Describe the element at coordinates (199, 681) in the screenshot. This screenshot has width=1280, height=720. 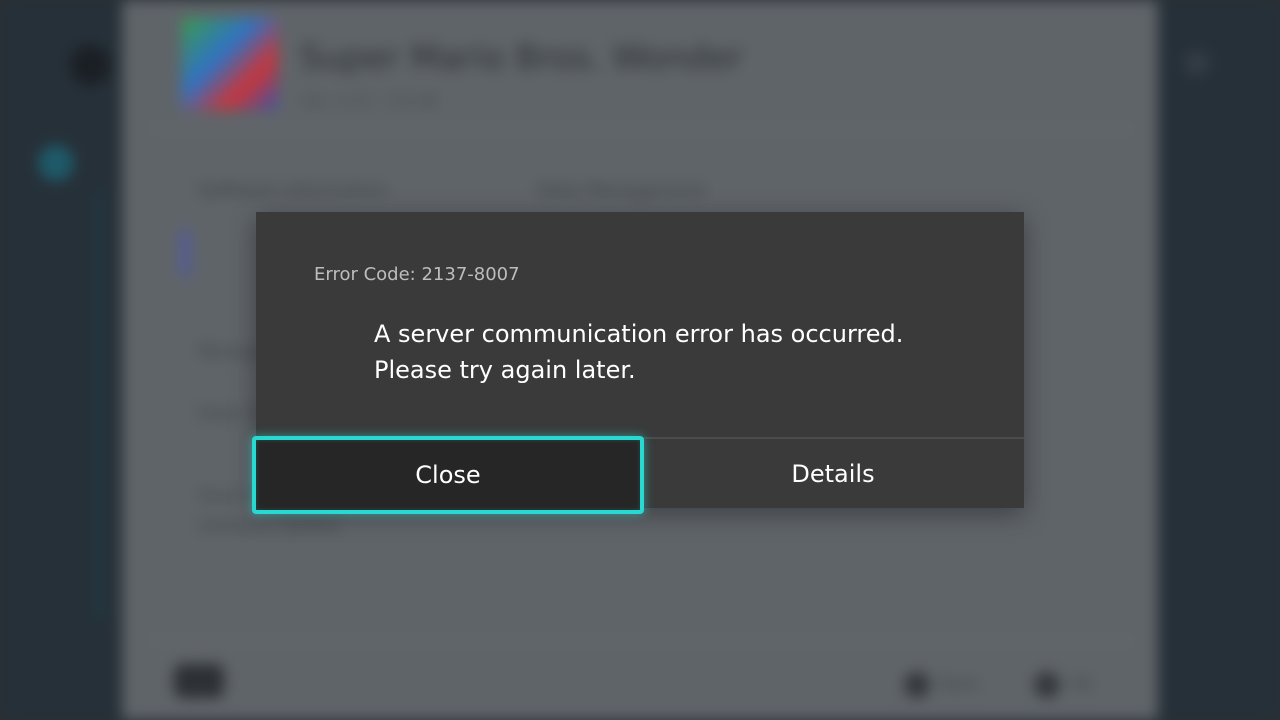
I see `controller-icon` at that location.